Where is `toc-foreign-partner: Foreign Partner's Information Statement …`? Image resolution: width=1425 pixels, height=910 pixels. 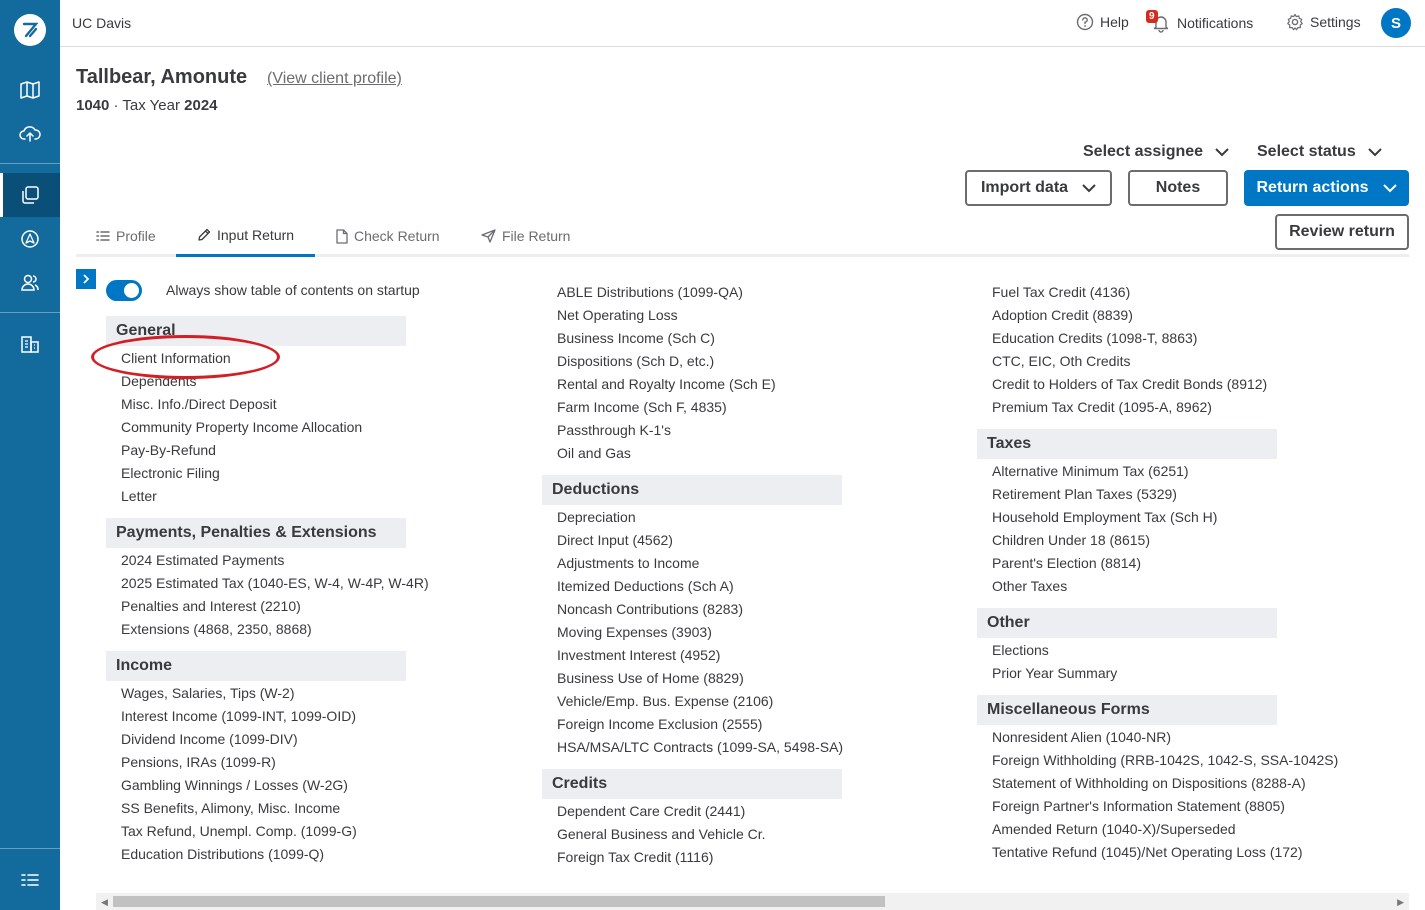
toc-foreign-partner: Foreign Partner's Information Statement … is located at coordinates (1138, 806).